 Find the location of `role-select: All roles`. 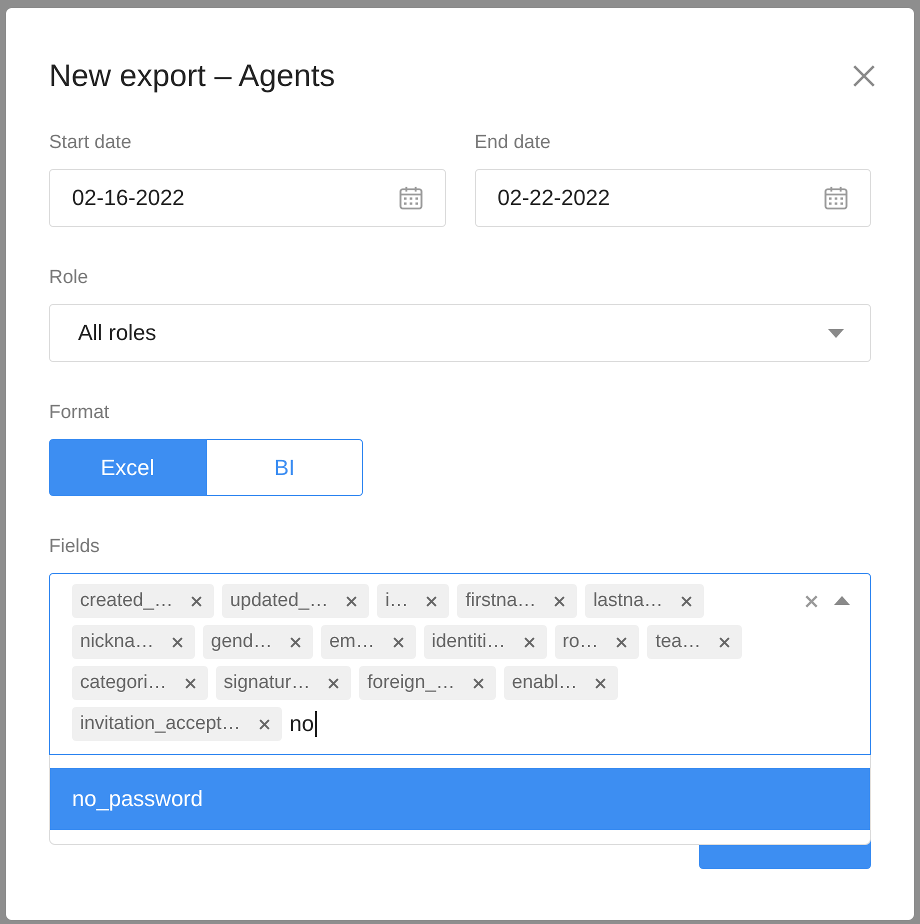

role-select: All roles is located at coordinates (460, 333).